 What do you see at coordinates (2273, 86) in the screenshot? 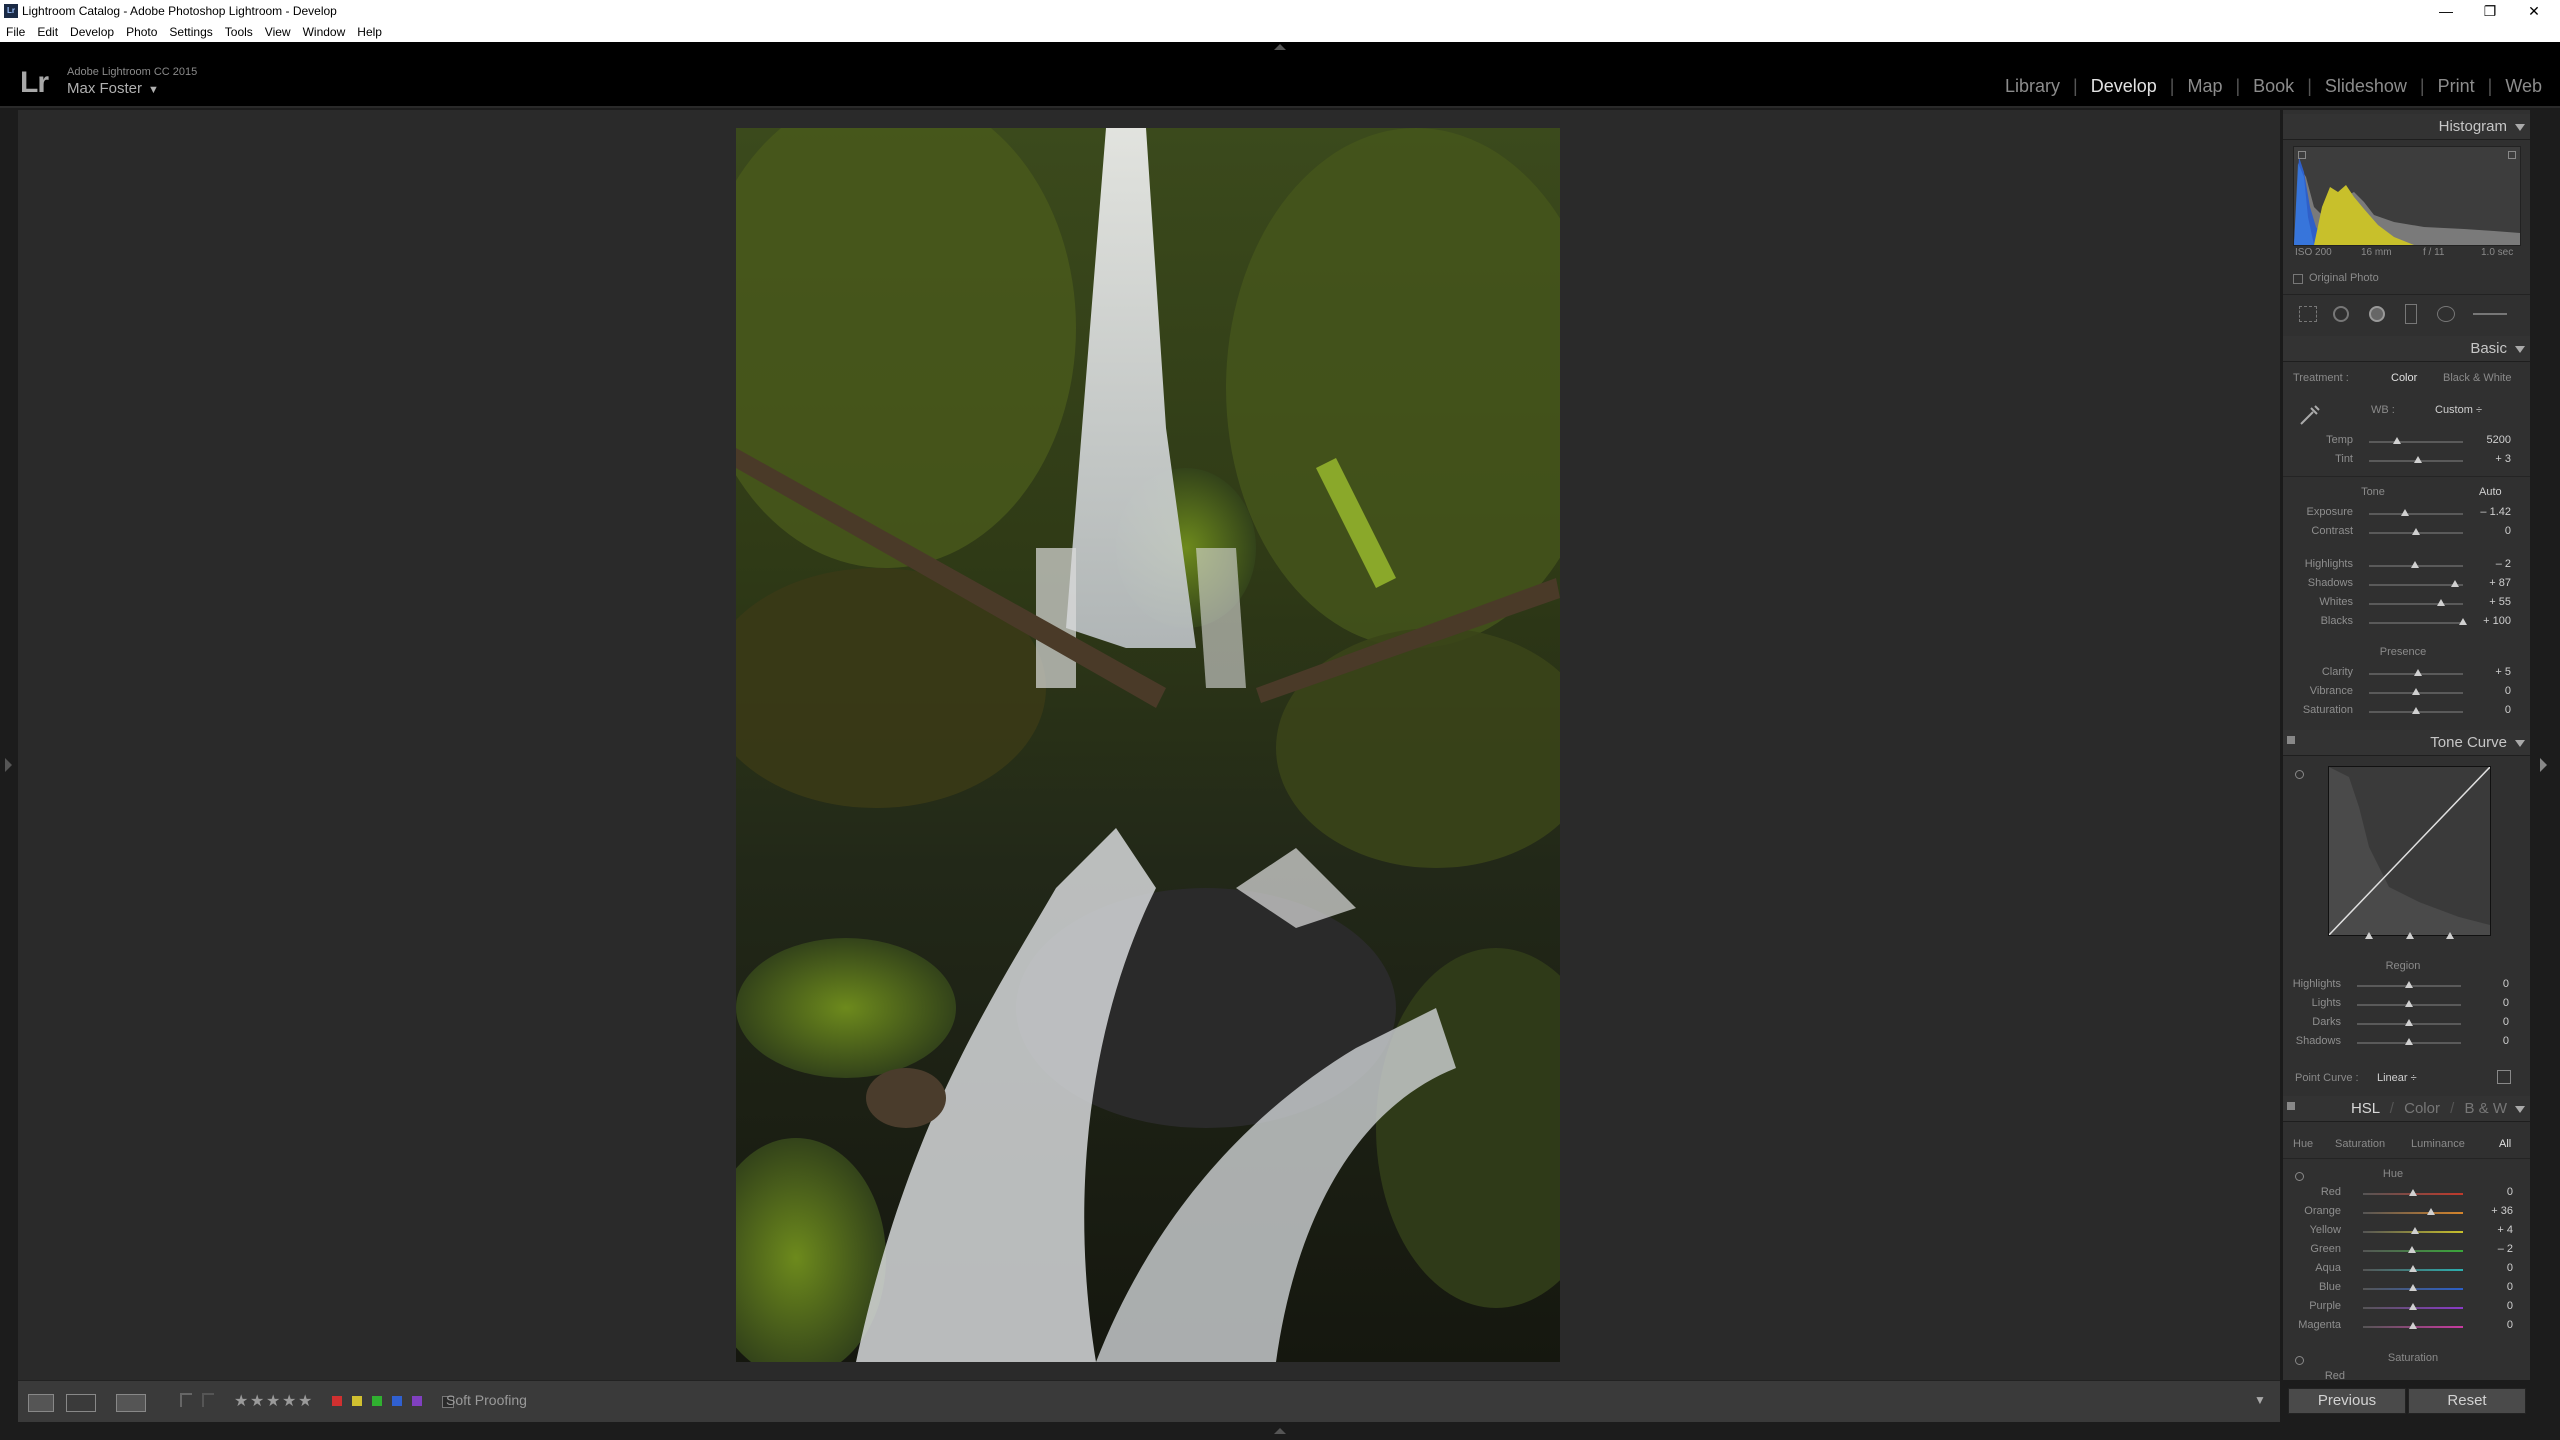
I see `module-book: Book` at bounding box center [2273, 86].